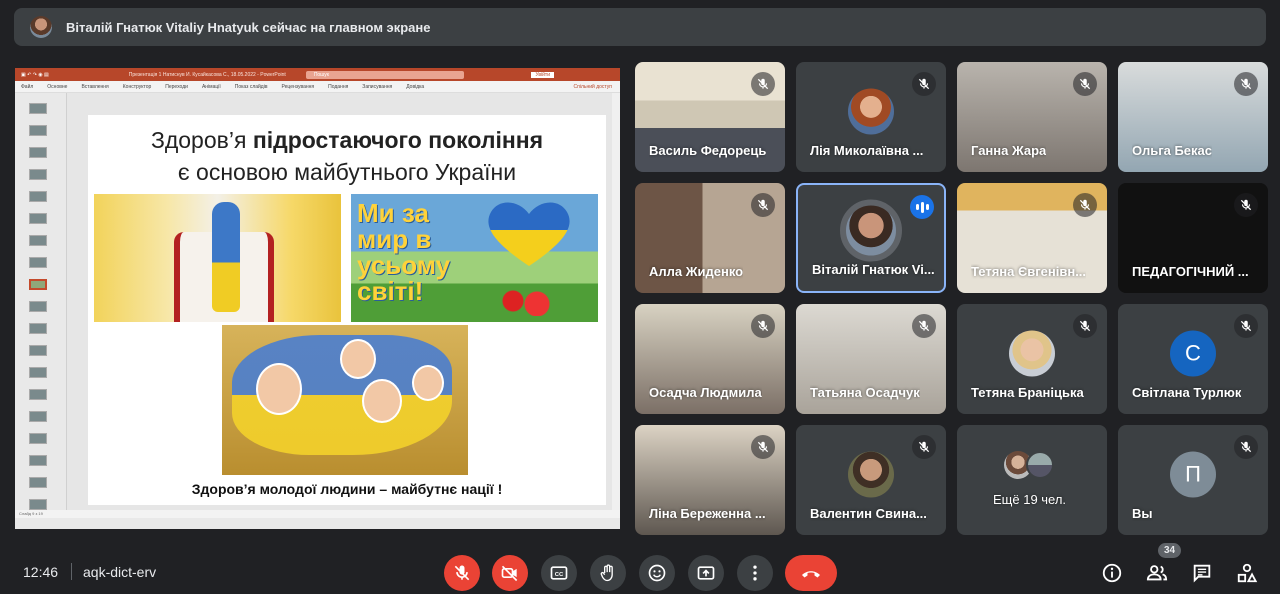 The image size is (1280, 594). I want to click on ribbon-tab: Рецензування, so click(298, 87).